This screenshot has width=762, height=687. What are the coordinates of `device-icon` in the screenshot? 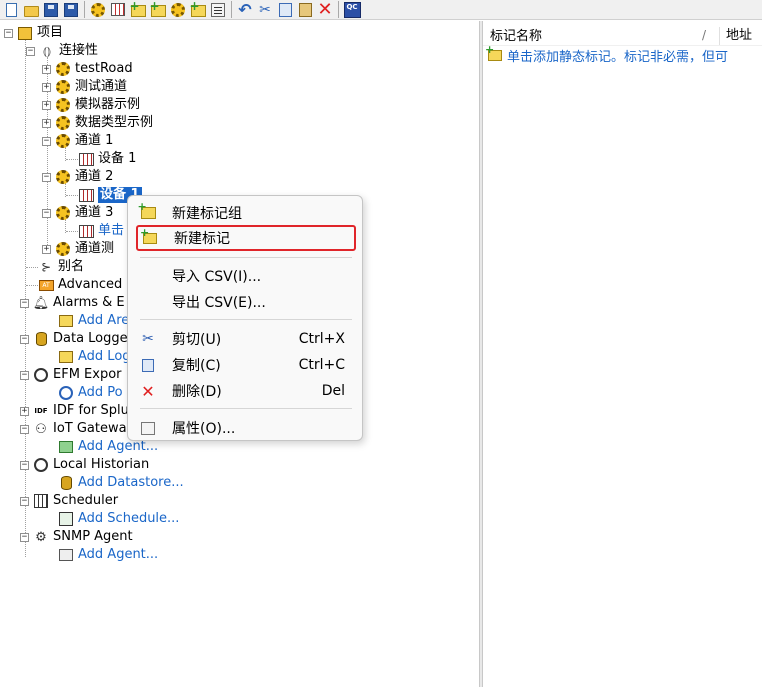 It's located at (86, 231).